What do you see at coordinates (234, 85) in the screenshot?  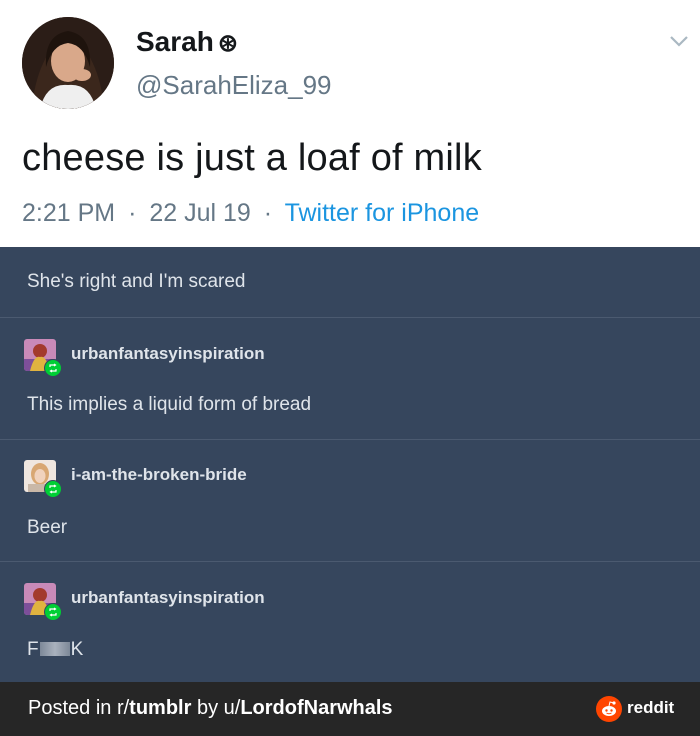 I see `user-handle: @SarahEliza_99` at bounding box center [234, 85].